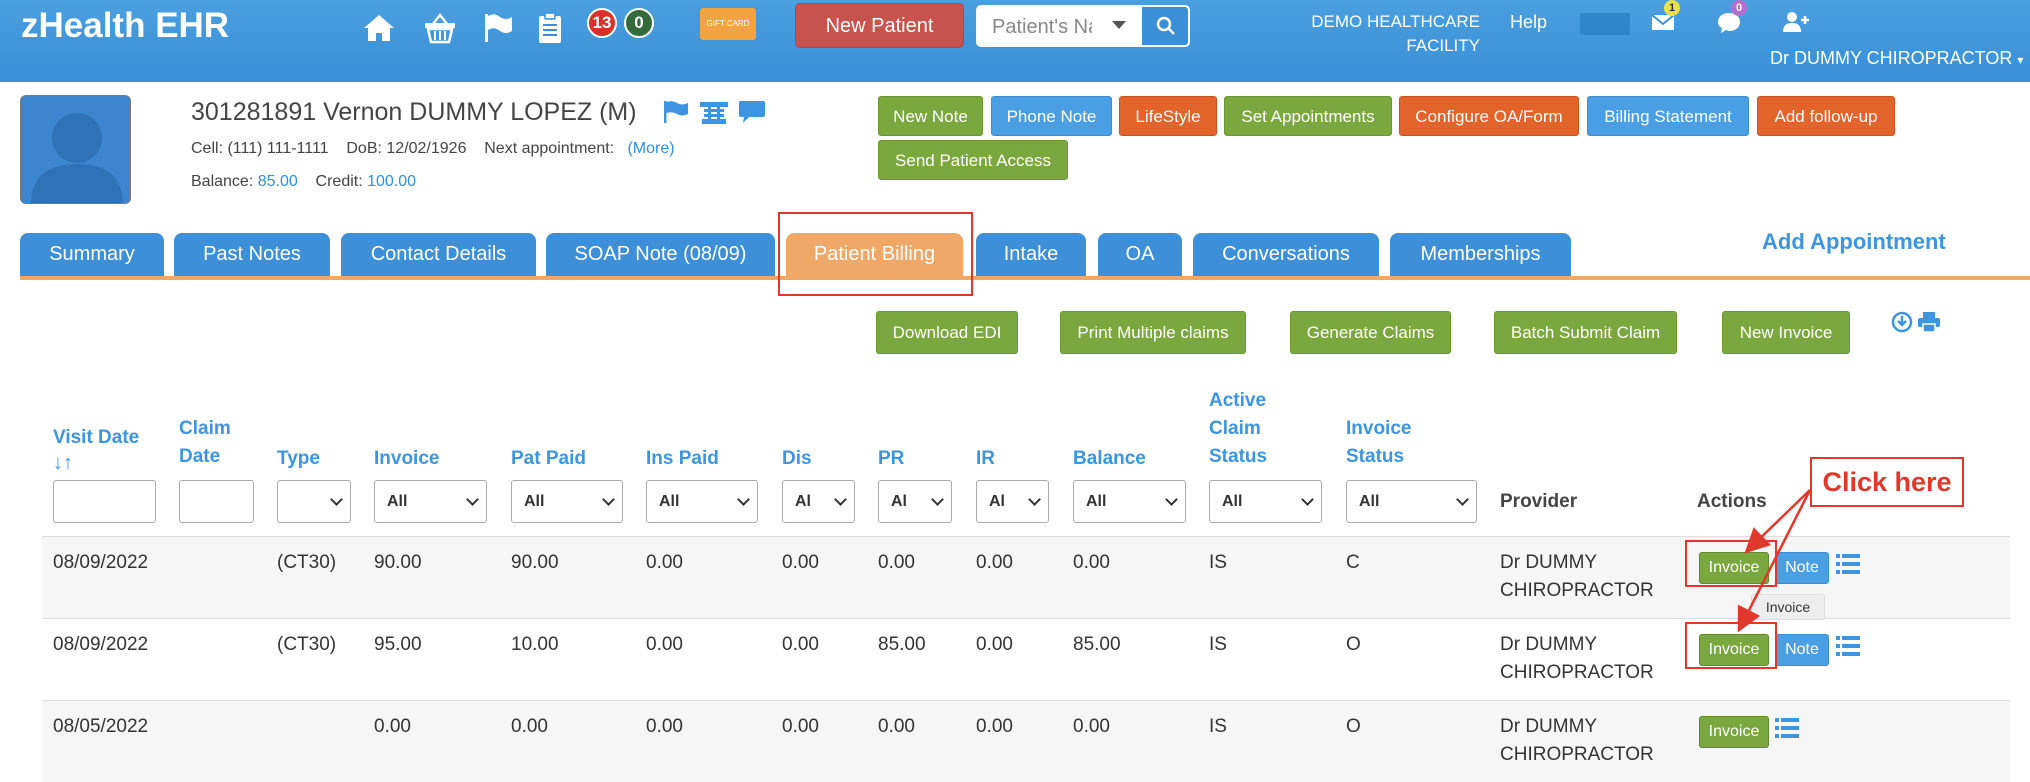  I want to click on active-claim-status-line-3: Status, so click(1238, 456).